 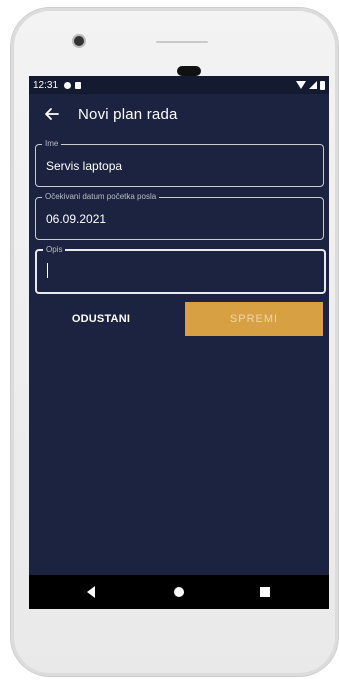 I want to click on status-left-icons, so click(x=73, y=85).